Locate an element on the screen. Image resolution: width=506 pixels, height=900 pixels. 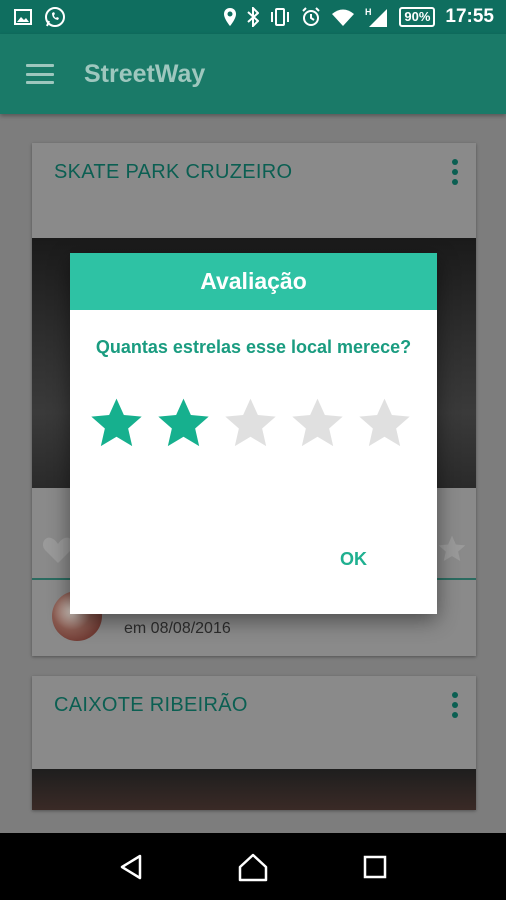
rating-stars is located at coordinates (250, 423).